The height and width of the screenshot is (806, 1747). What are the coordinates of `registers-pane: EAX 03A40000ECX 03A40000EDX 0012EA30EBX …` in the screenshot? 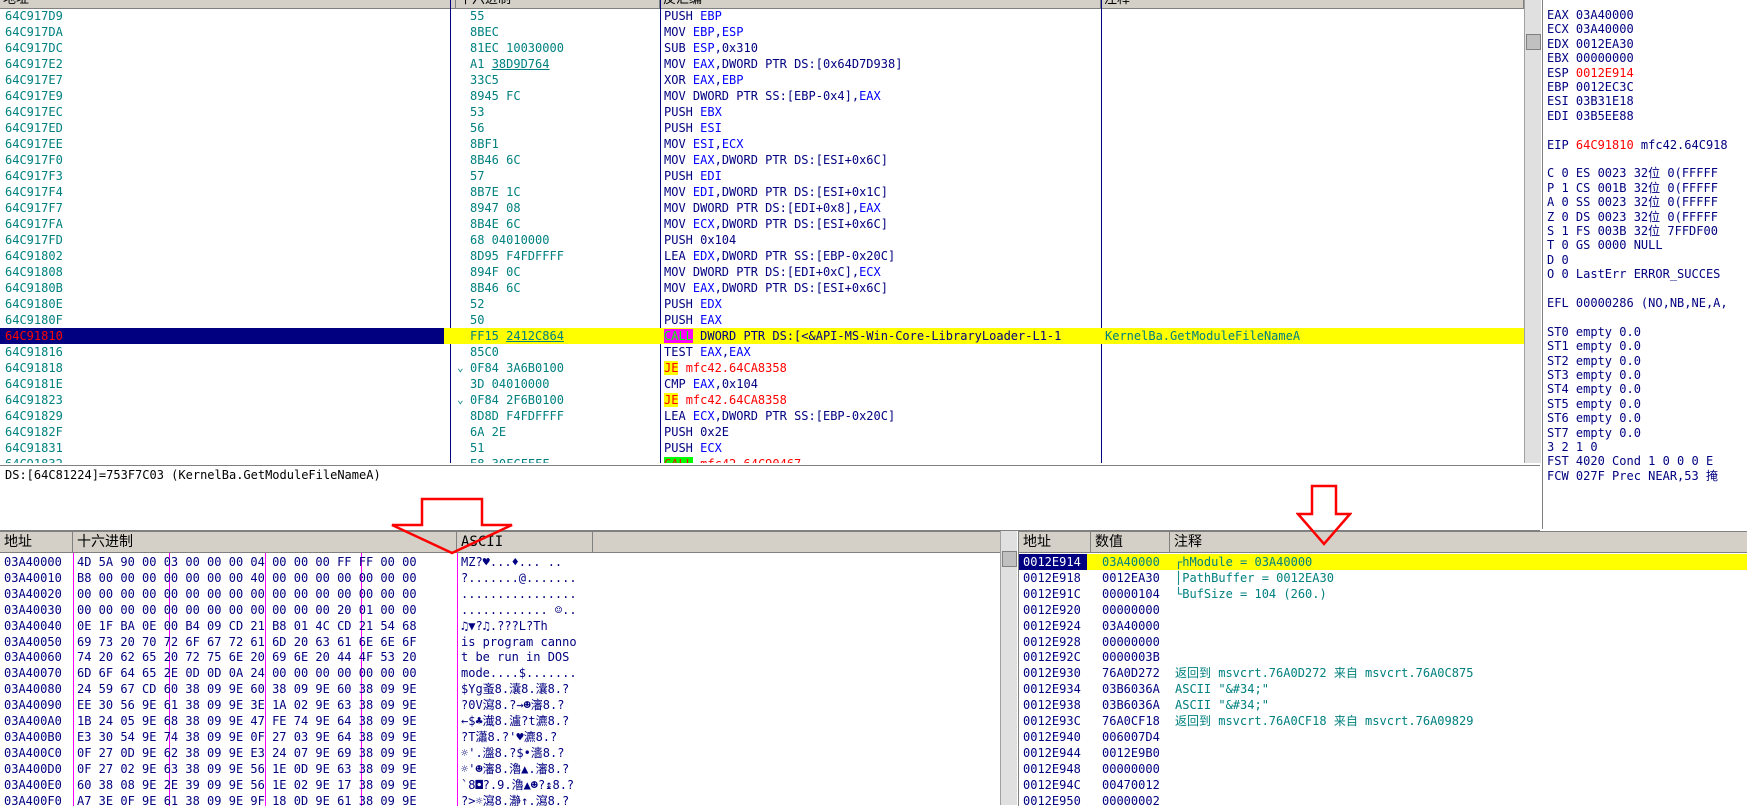 It's located at (1644, 264).